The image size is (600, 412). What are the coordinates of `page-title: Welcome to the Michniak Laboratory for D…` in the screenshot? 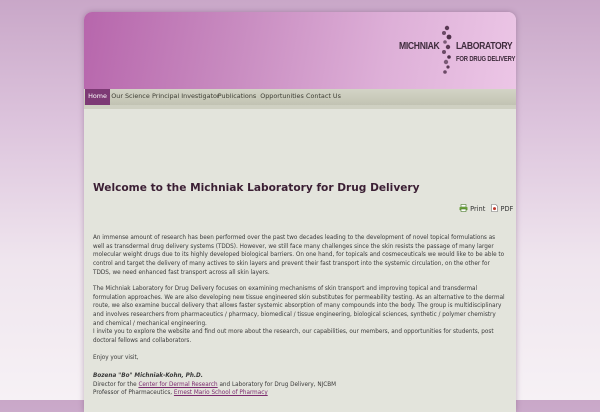 It's located at (256, 188).